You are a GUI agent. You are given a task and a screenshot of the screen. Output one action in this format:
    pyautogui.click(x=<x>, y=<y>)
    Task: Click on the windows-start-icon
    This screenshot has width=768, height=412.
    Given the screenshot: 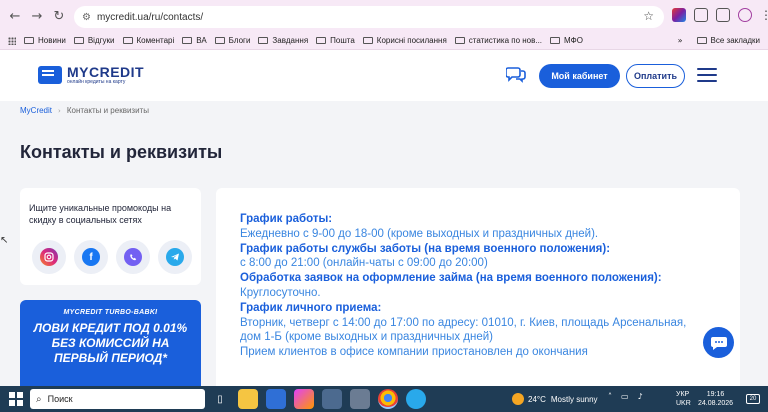 What is the action you would take?
    pyautogui.click(x=16, y=399)
    